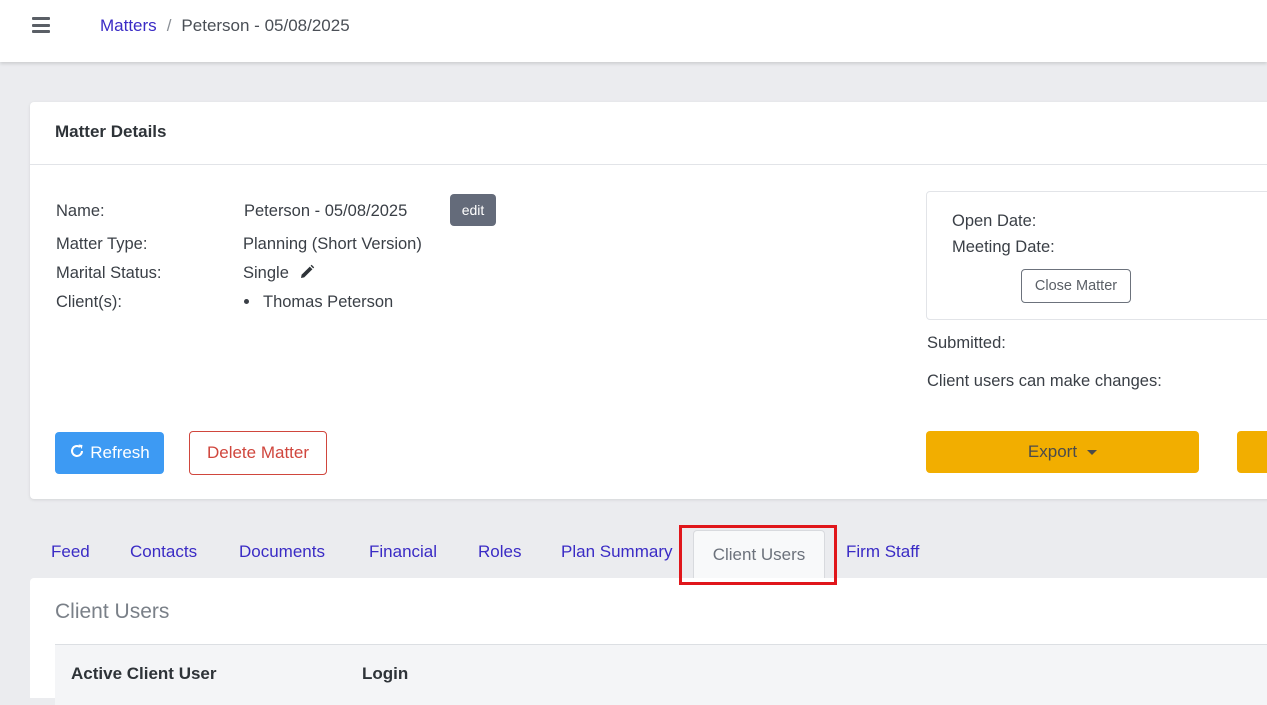 The image size is (1267, 705). Describe the element at coordinates (332, 244) in the screenshot. I see `matter-type-value: Planning (Short Version)` at that location.